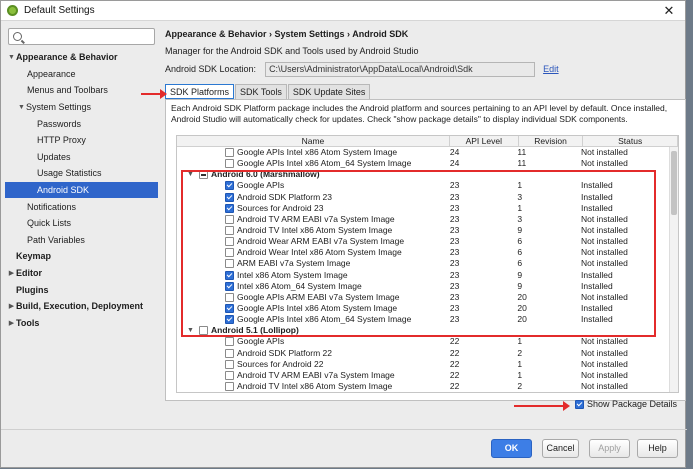  Describe the element at coordinates (626, 404) in the screenshot. I see `show-package-details-option: Show Package Details` at that location.